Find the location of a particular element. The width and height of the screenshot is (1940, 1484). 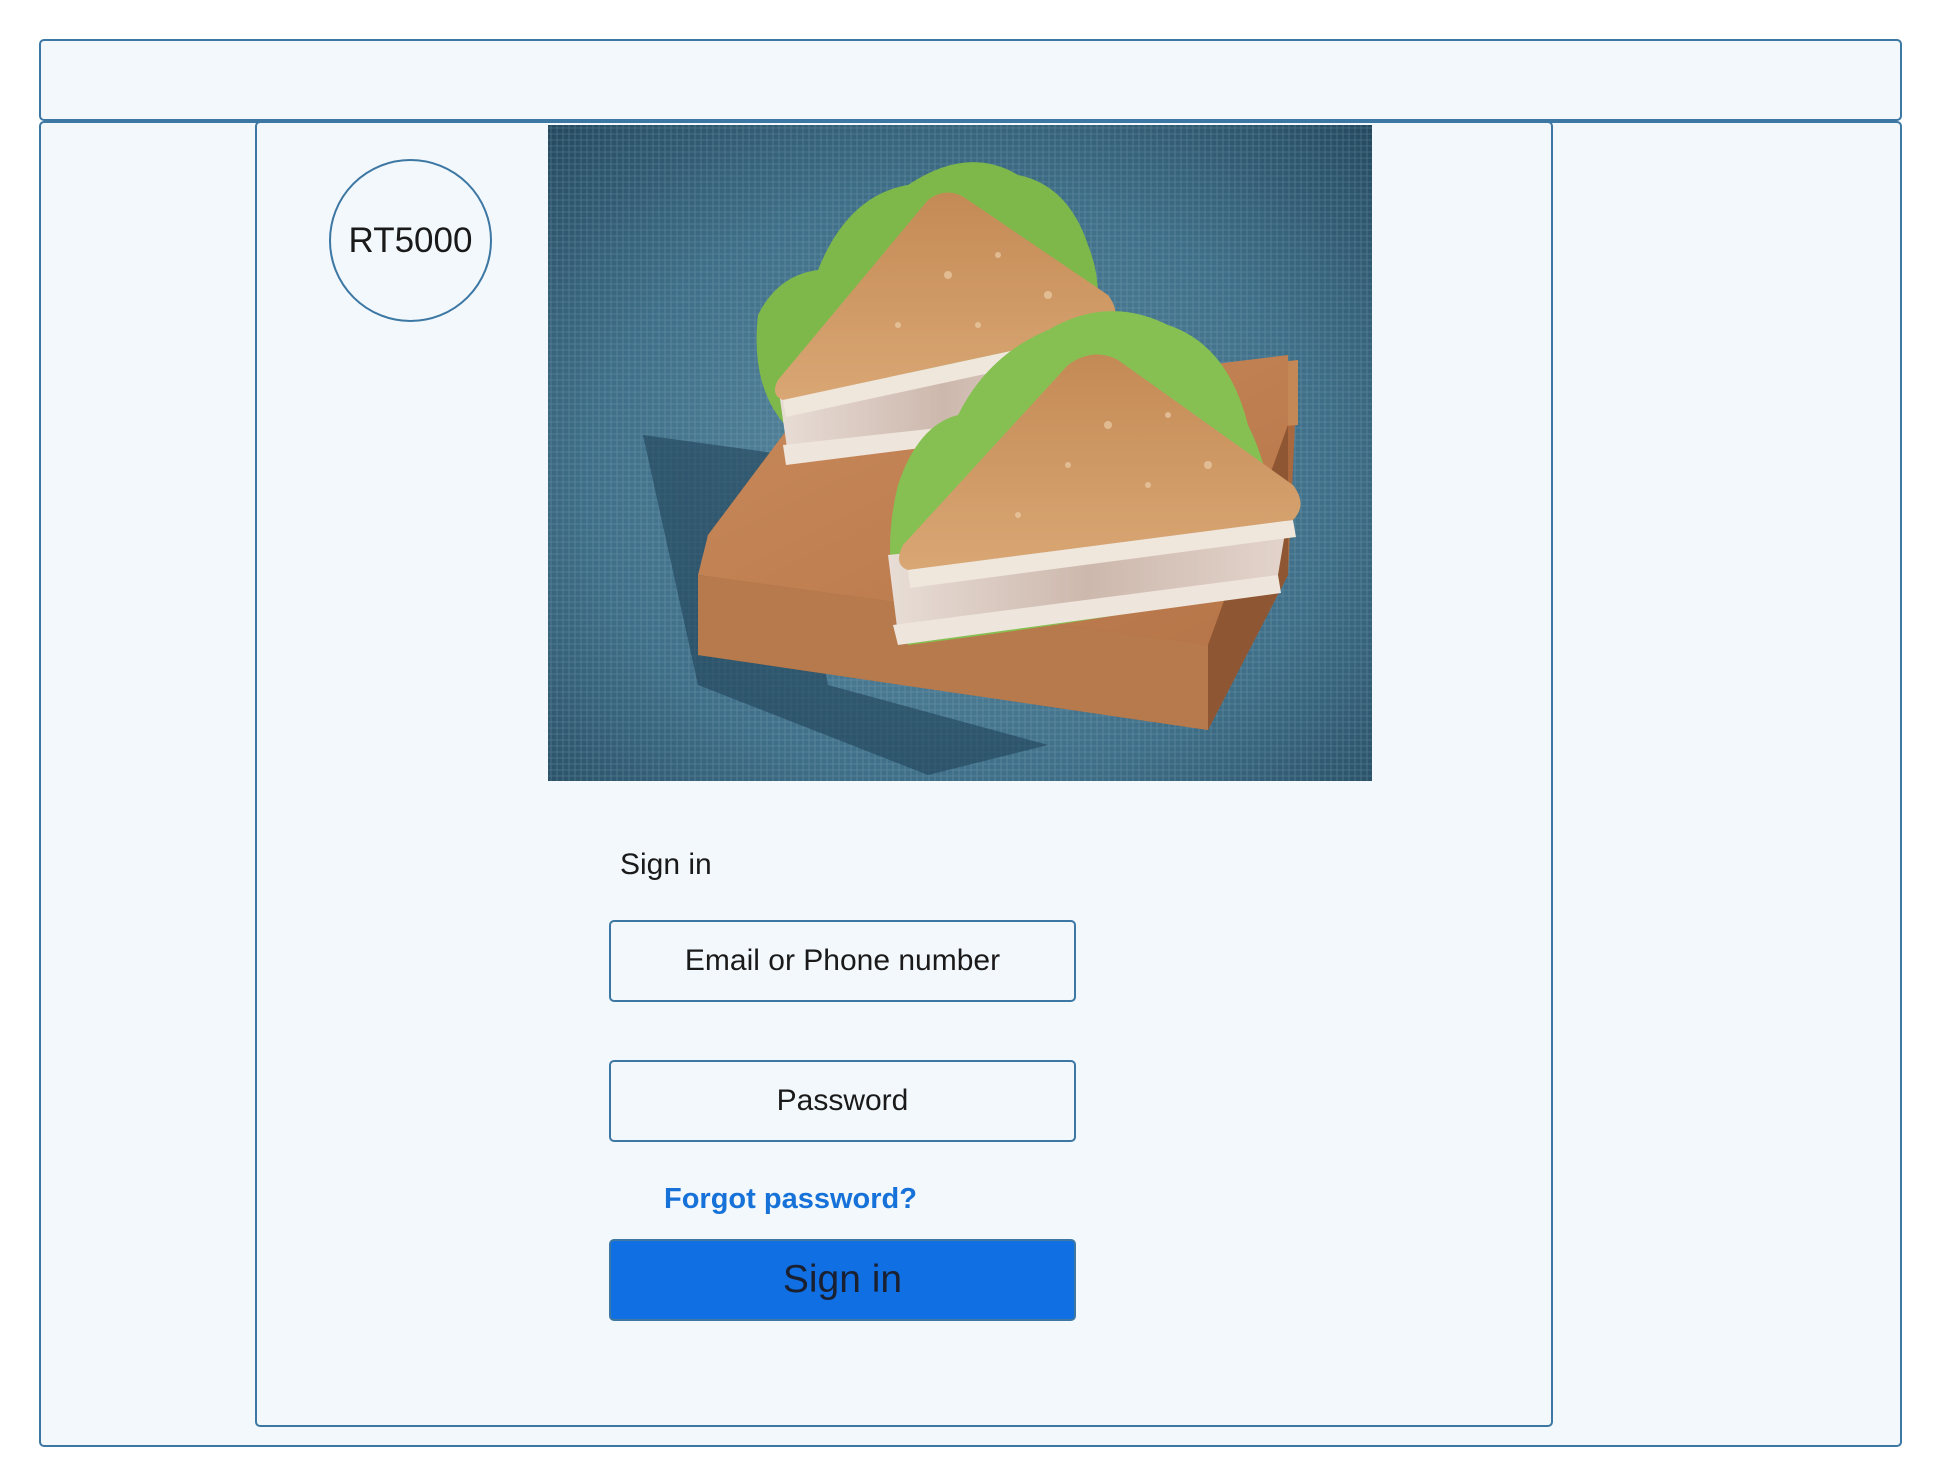

logo: RT5000 is located at coordinates (410, 240).